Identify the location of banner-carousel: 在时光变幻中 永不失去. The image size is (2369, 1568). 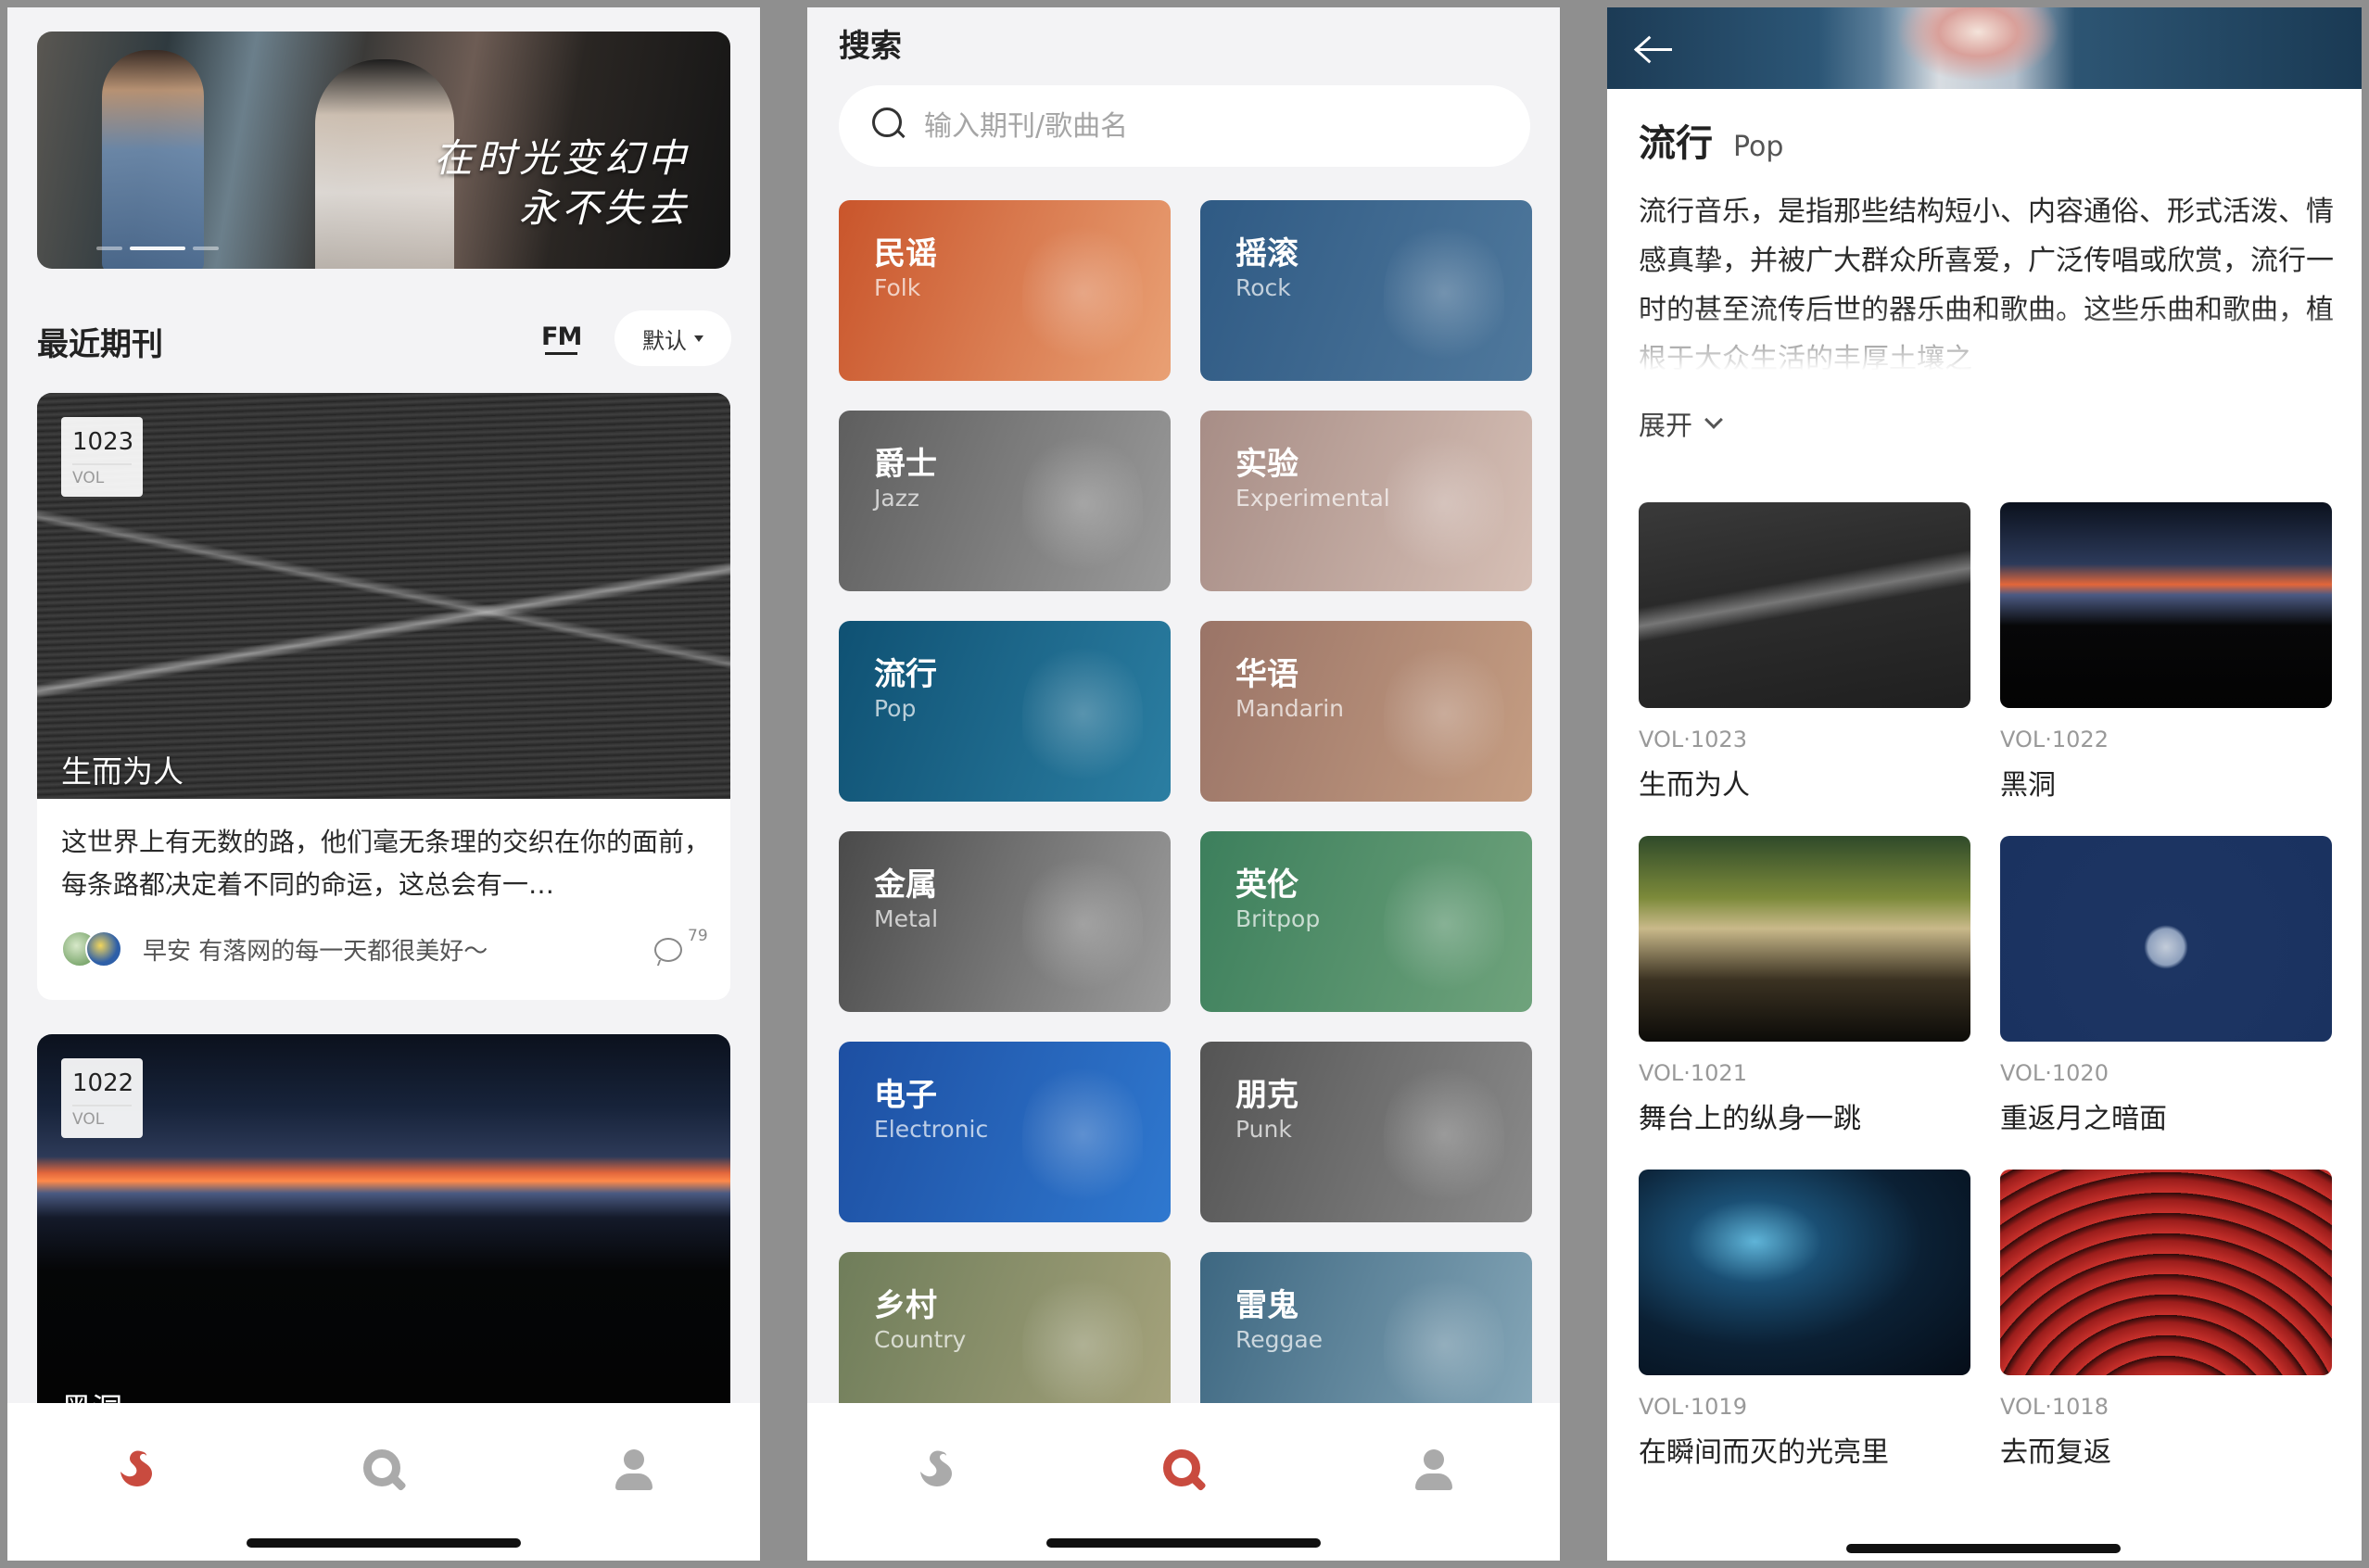
(383, 150).